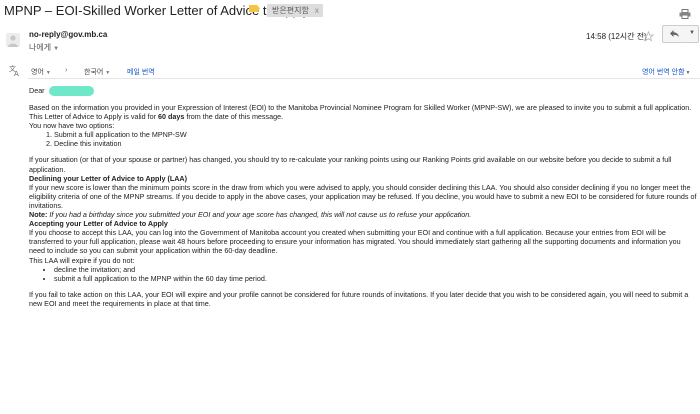 Image resolution: width=700 pixels, height=414 pixels. I want to click on validity-days: 60 days, so click(171, 117).